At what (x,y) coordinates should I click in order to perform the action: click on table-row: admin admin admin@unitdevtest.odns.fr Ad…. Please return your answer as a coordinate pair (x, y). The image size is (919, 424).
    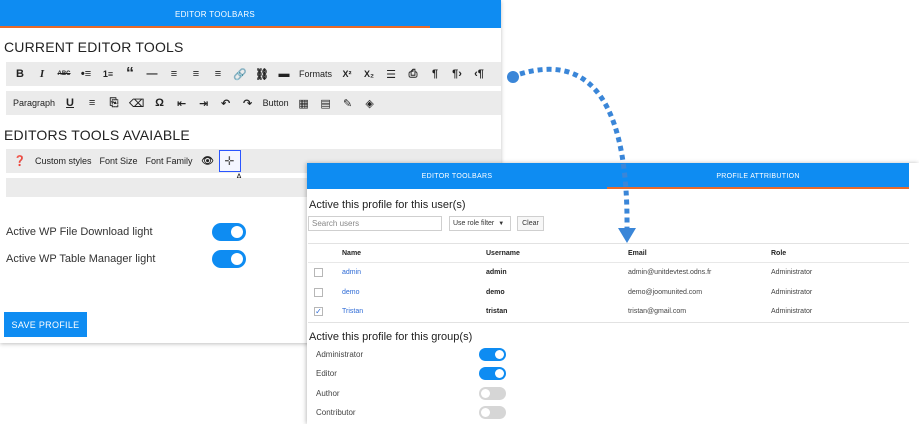
    Looking at the image, I should click on (608, 273).